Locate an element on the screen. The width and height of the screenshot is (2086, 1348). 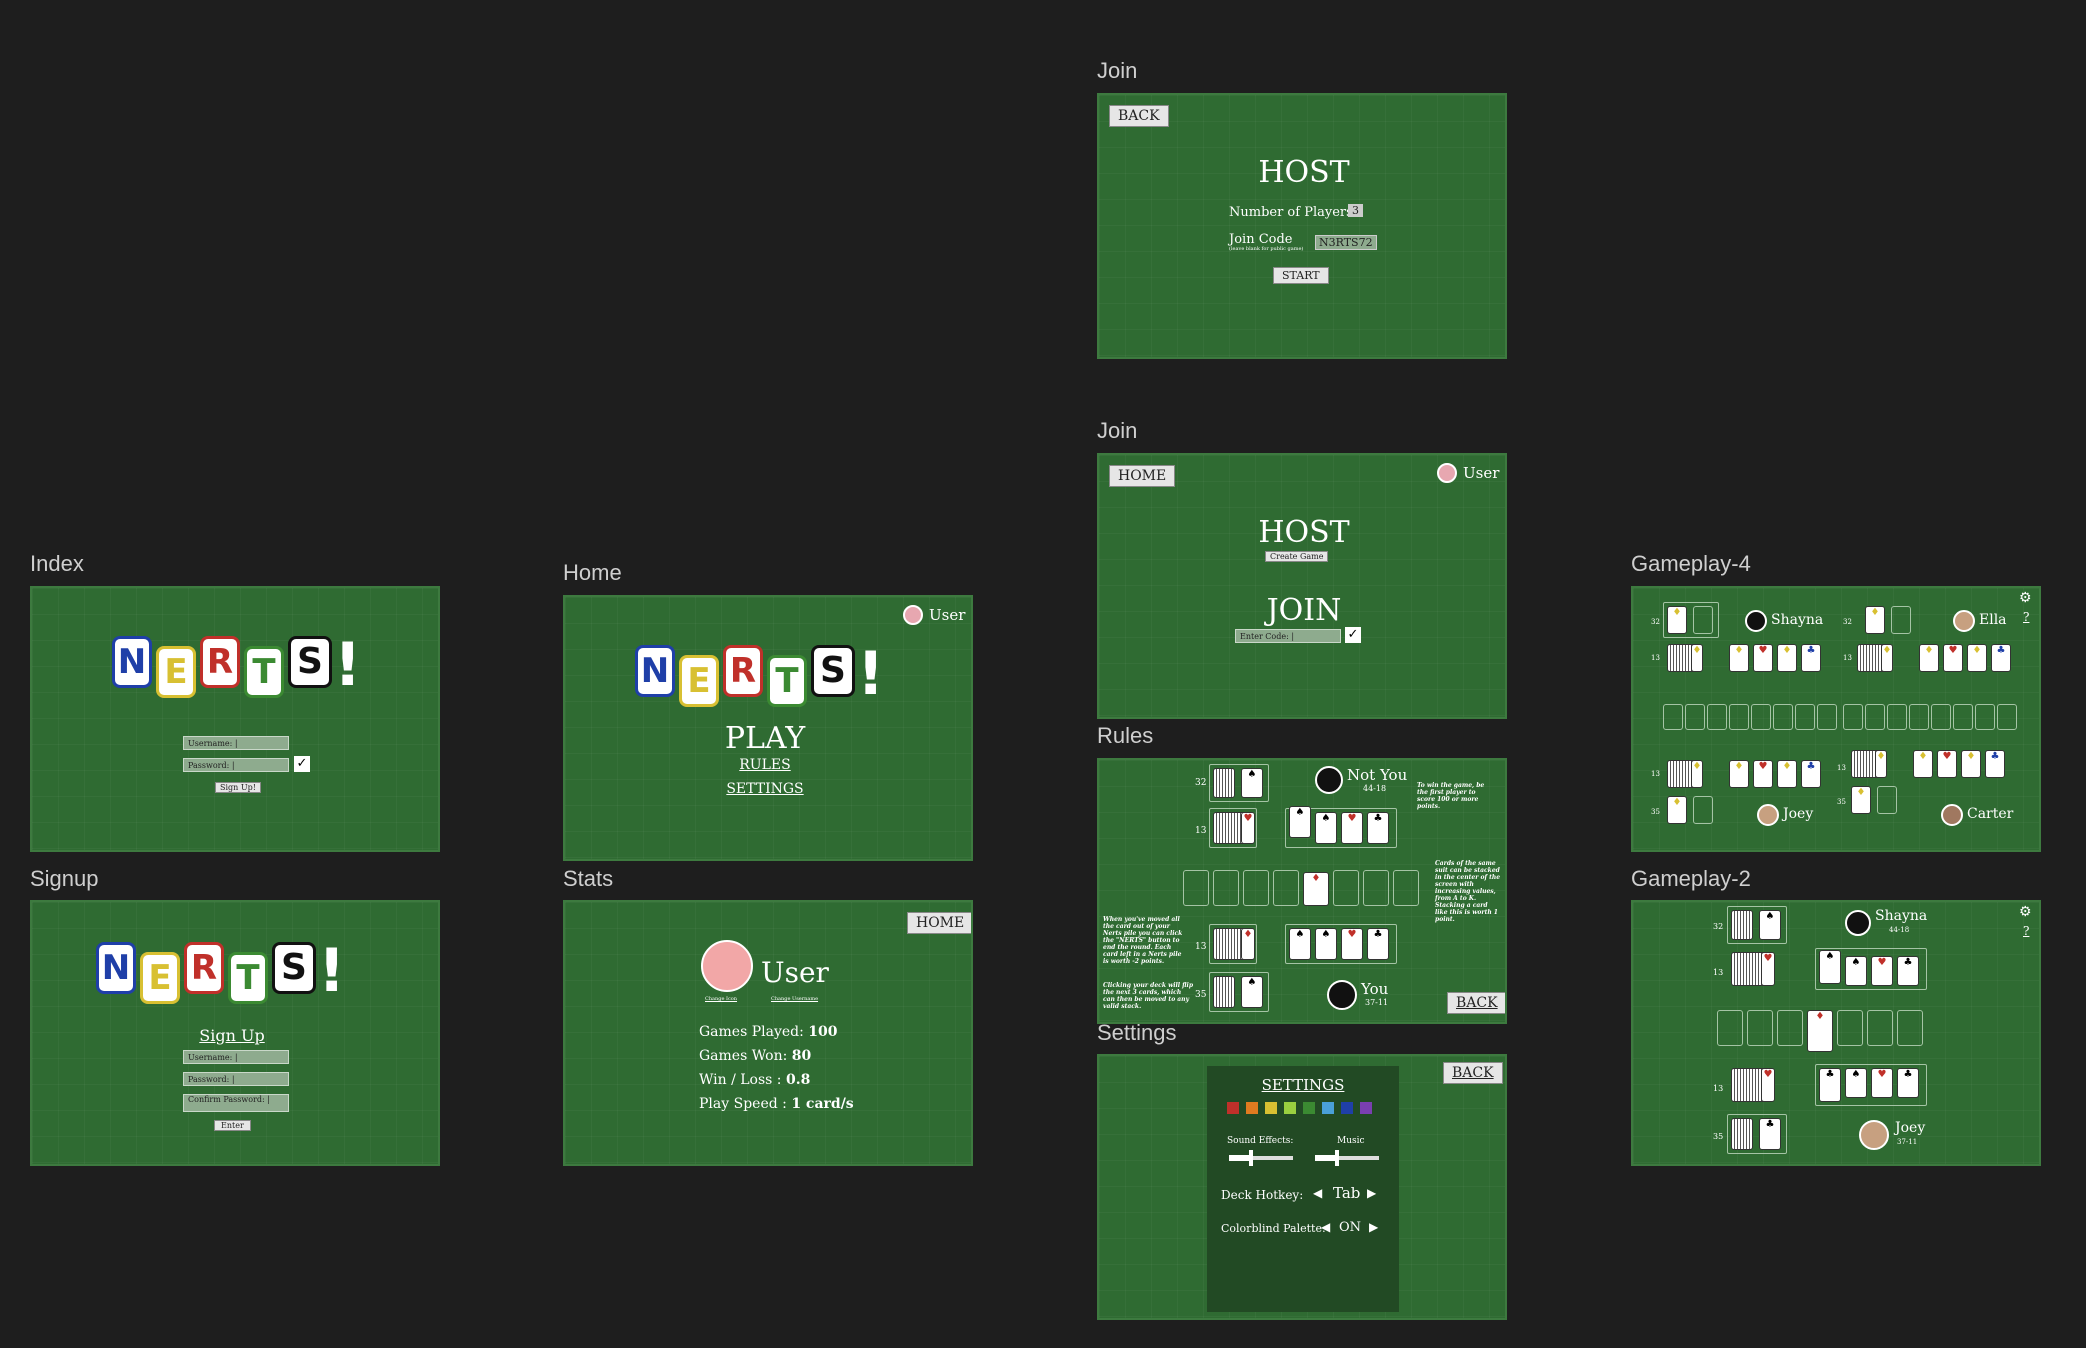
my-work-4: ♣ is located at coordinates (1378, 944).